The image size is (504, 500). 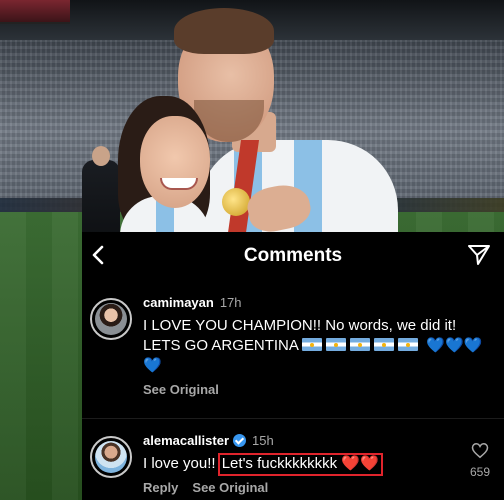 What do you see at coordinates (101, 200) in the screenshot?
I see `bystander-figure` at bounding box center [101, 200].